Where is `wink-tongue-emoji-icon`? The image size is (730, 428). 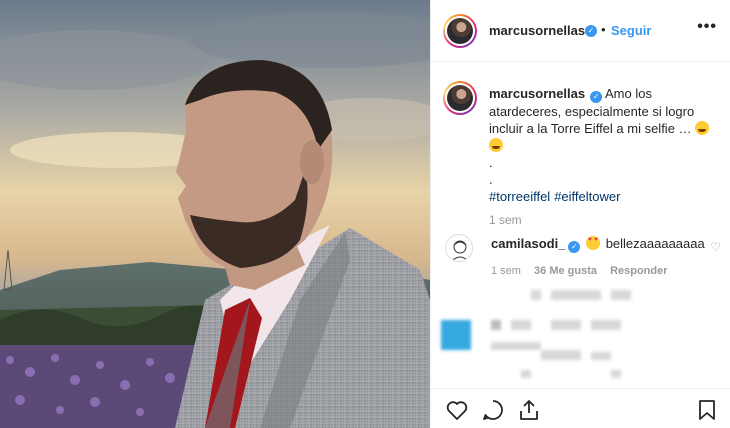
wink-tongue-emoji-icon is located at coordinates (496, 145).